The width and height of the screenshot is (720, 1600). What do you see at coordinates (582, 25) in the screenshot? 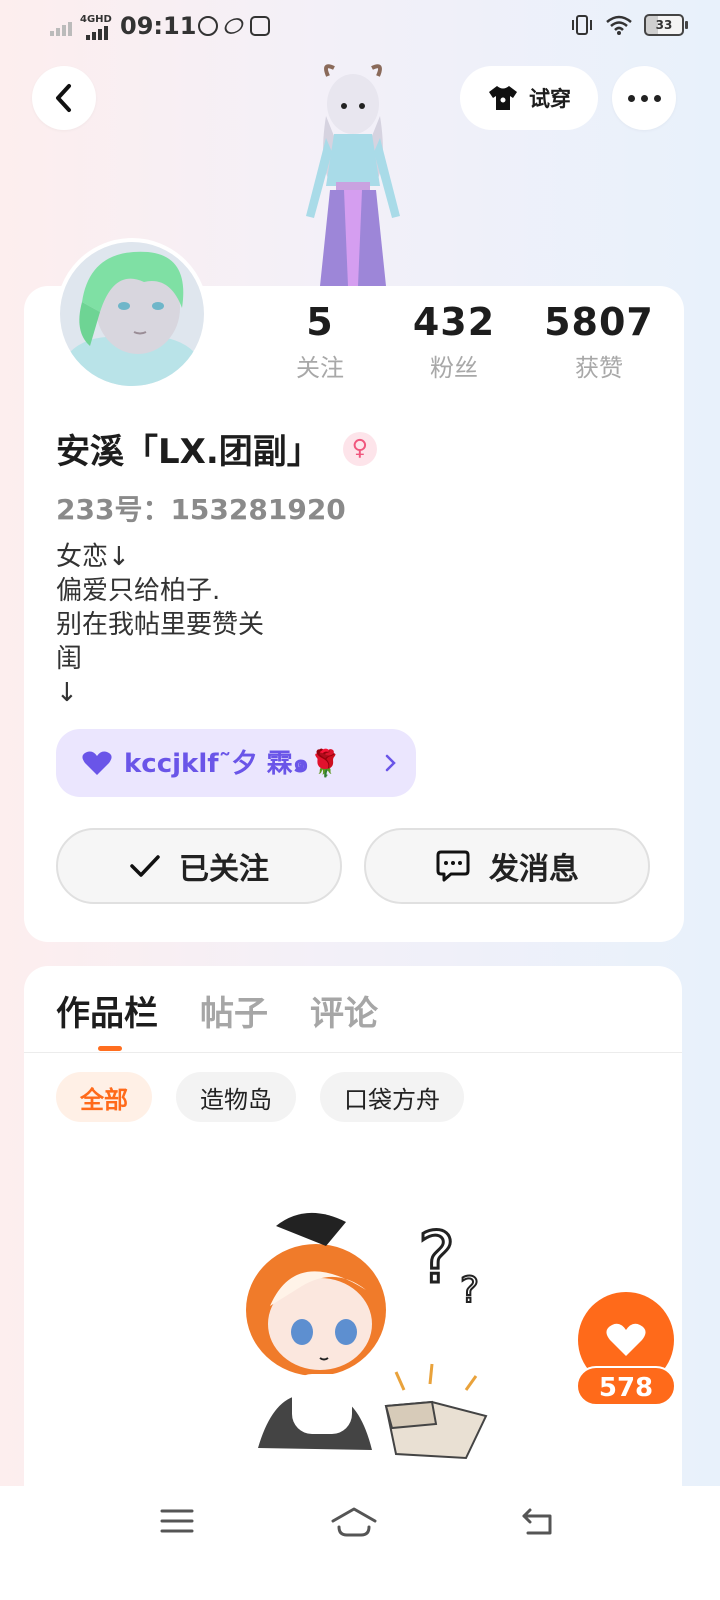
I see `vibrate-icon` at bounding box center [582, 25].